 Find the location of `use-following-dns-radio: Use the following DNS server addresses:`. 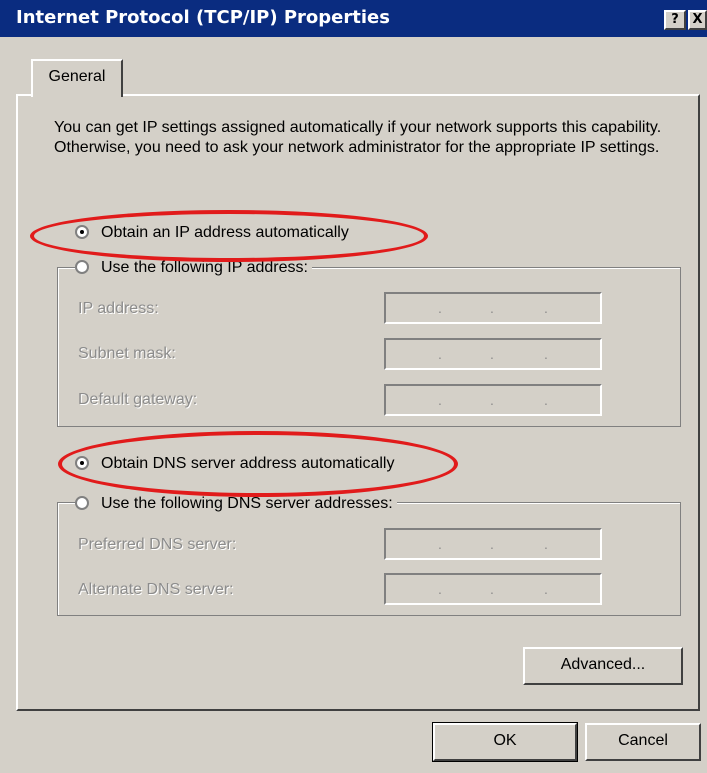

use-following-dns-radio: Use the following DNS server addresses: is located at coordinates (236, 504).